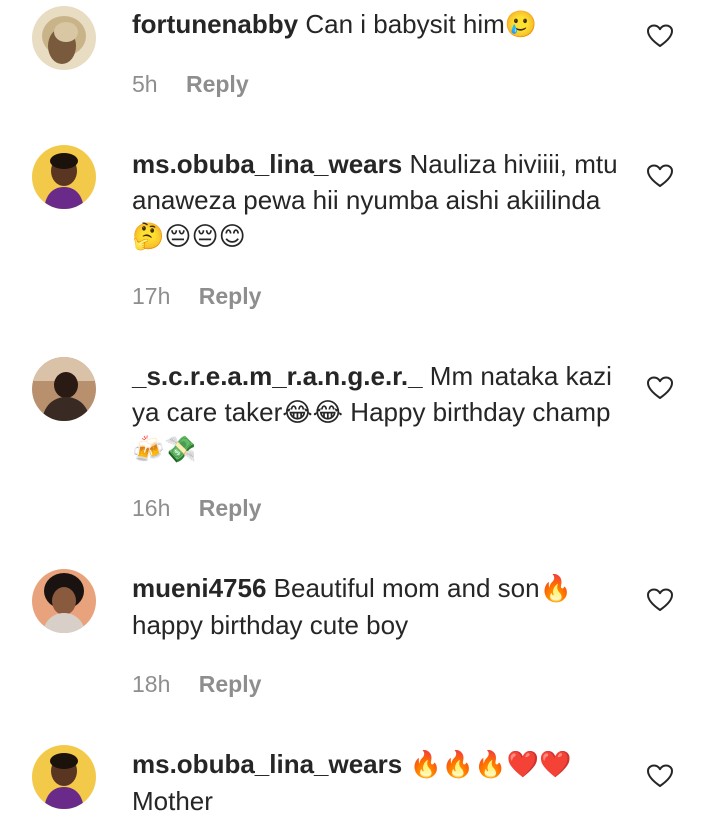 This screenshot has height=822, width=720. I want to click on comment-username: mueni4756, so click(199, 588).